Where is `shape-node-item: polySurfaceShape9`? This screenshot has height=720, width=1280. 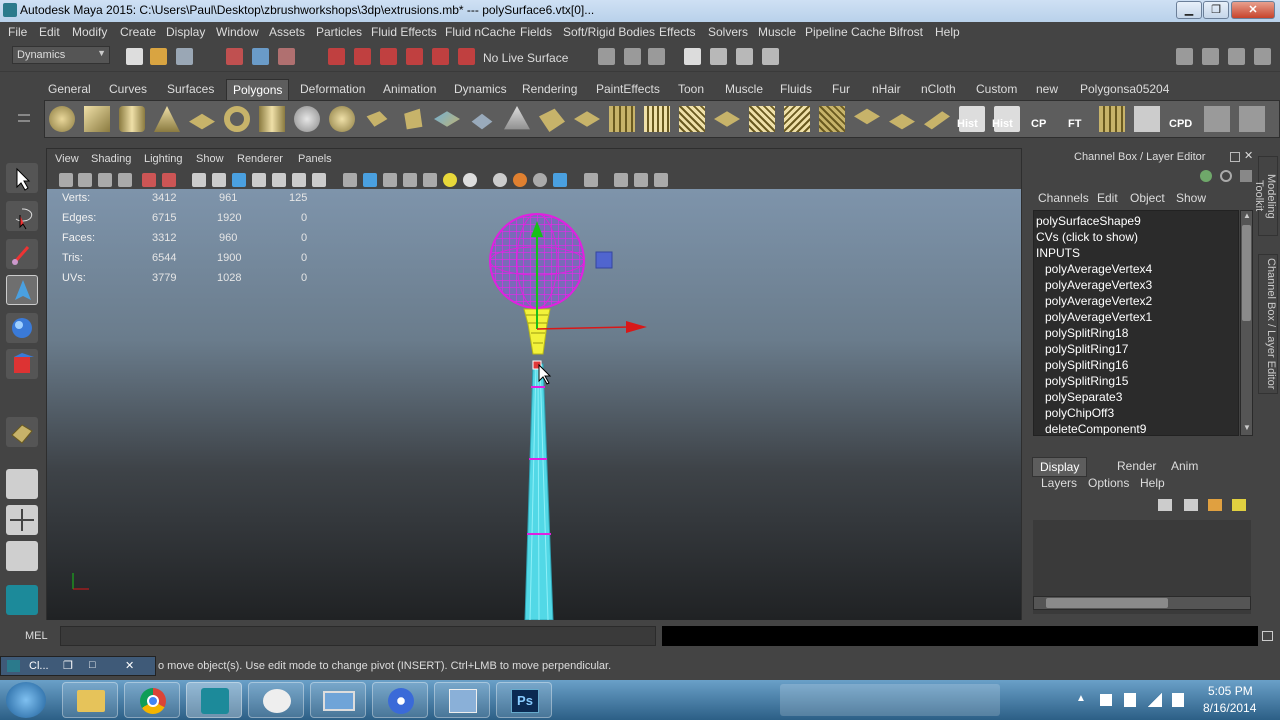 shape-node-item: polySurfaceShape9 is located at coordinates (1088, 221).